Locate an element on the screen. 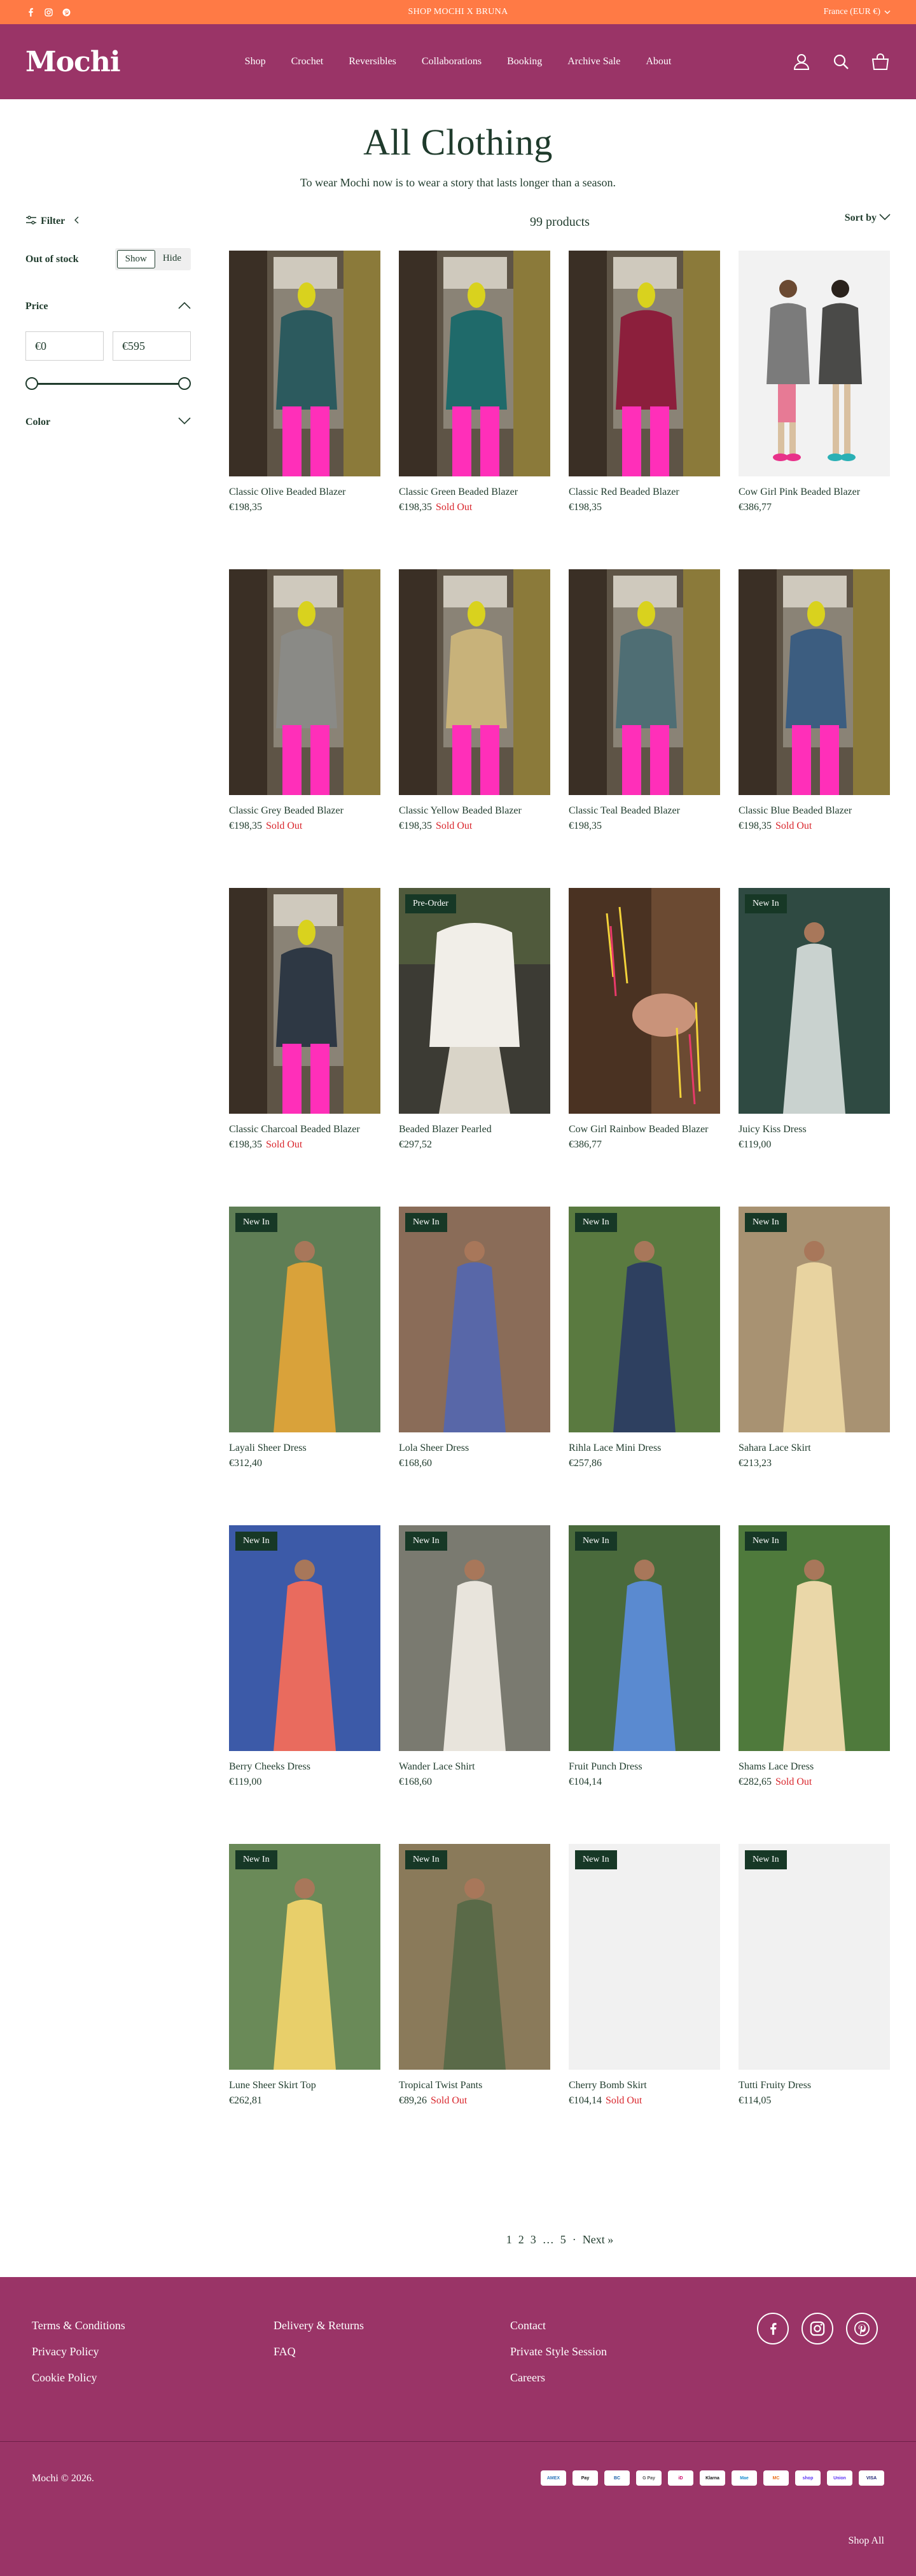  contact-link: Contact is located at coordinates (558, 2325).